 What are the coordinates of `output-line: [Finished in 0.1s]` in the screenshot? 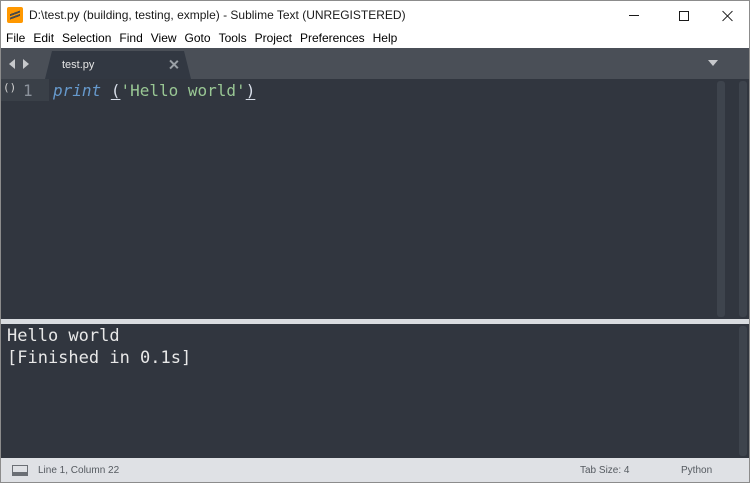 It's located at (99, 358).